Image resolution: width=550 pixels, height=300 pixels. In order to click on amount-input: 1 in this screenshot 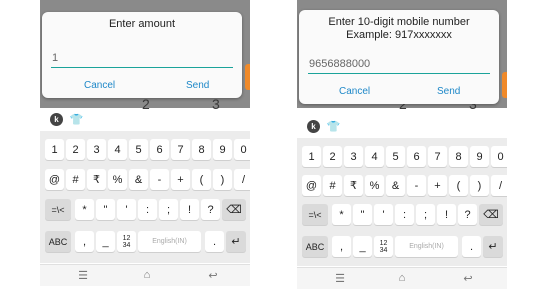, I will do `click(142, 59)`.